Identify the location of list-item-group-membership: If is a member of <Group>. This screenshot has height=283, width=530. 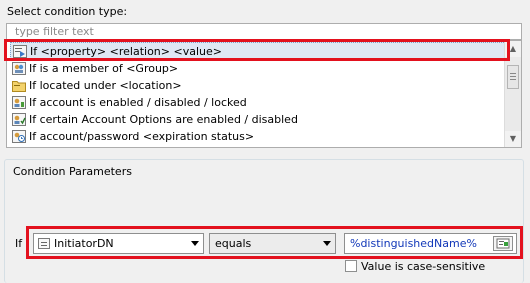
(258, 68).